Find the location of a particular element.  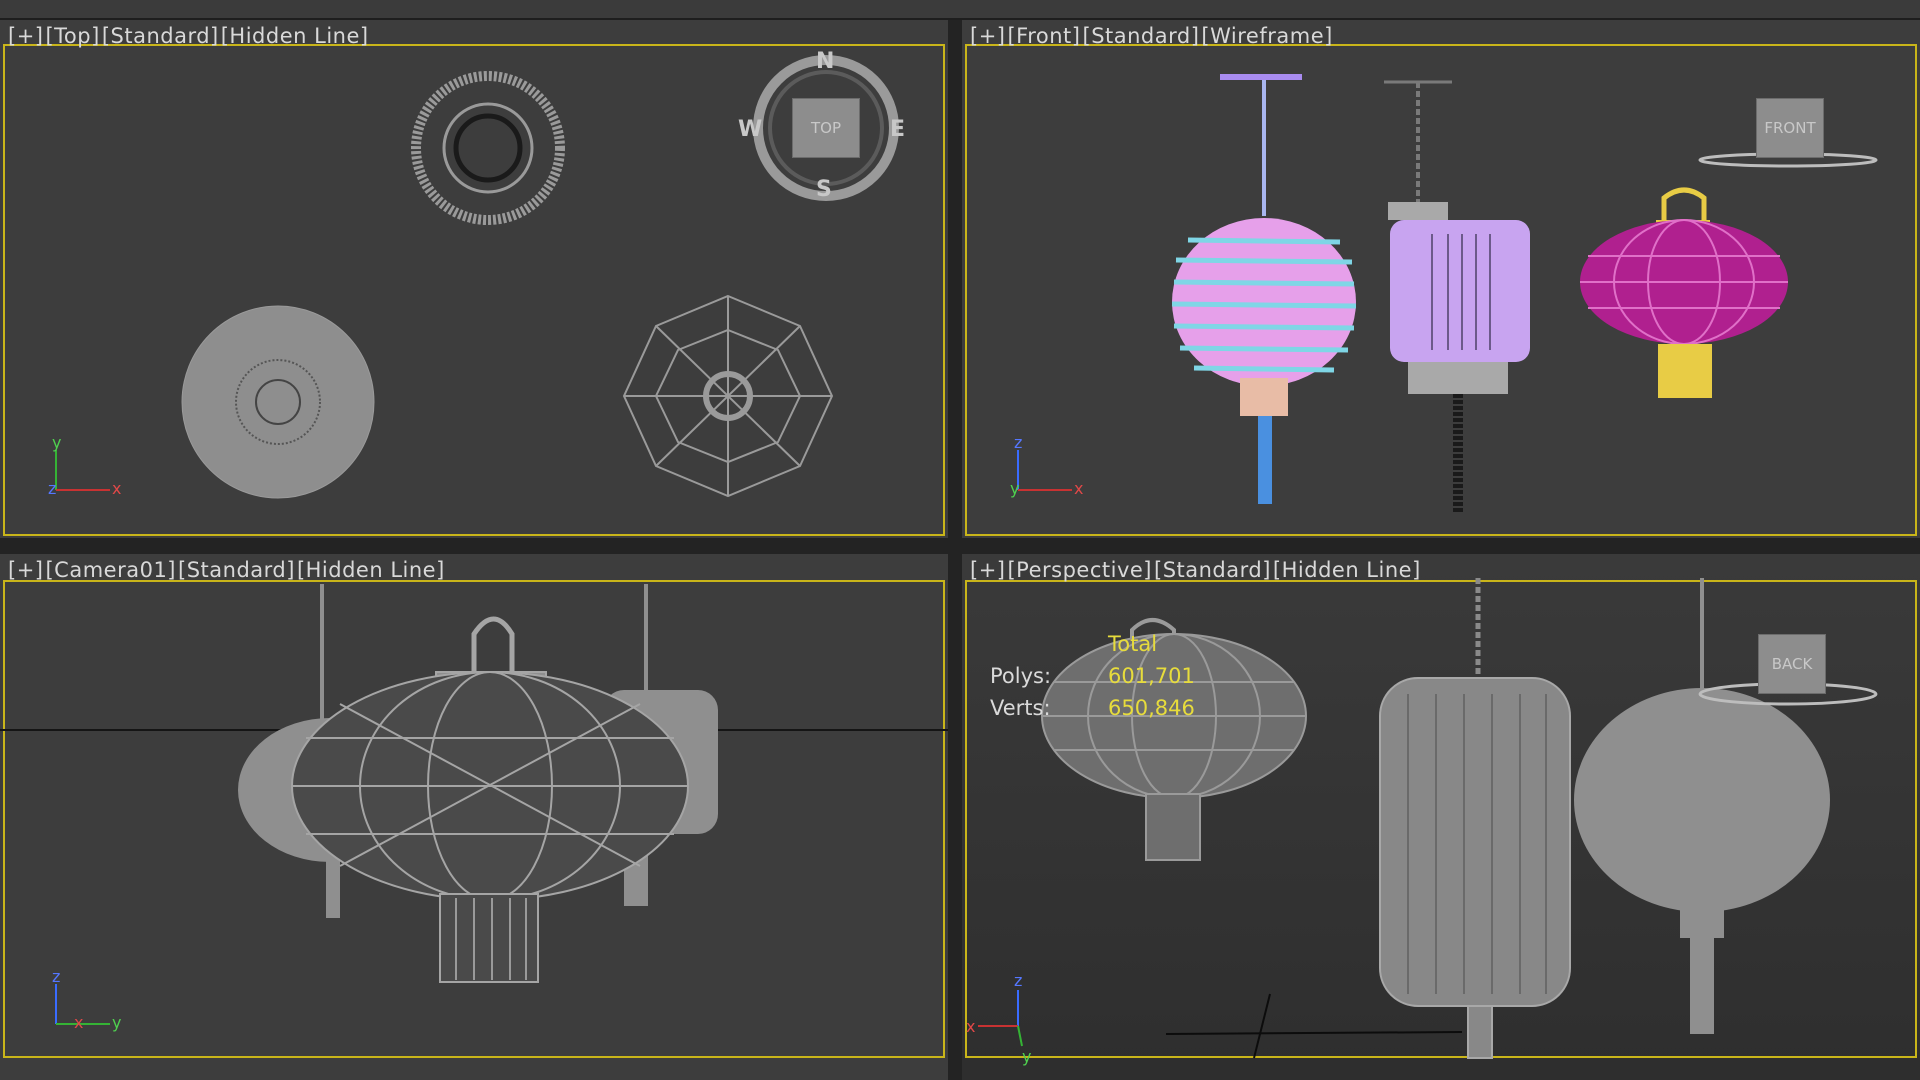

axis-tripod-front is located at coordinates (1044, 470).